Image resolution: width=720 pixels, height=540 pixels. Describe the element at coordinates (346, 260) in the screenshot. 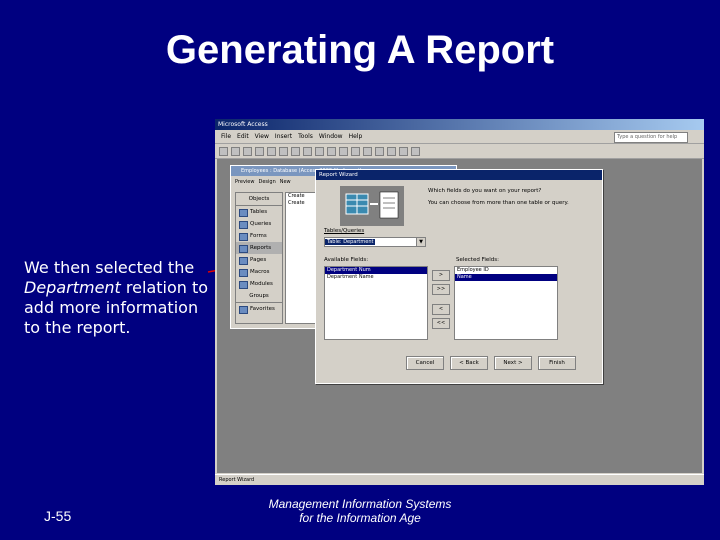

I see `available-fields-label: Available Fields:` at that location.